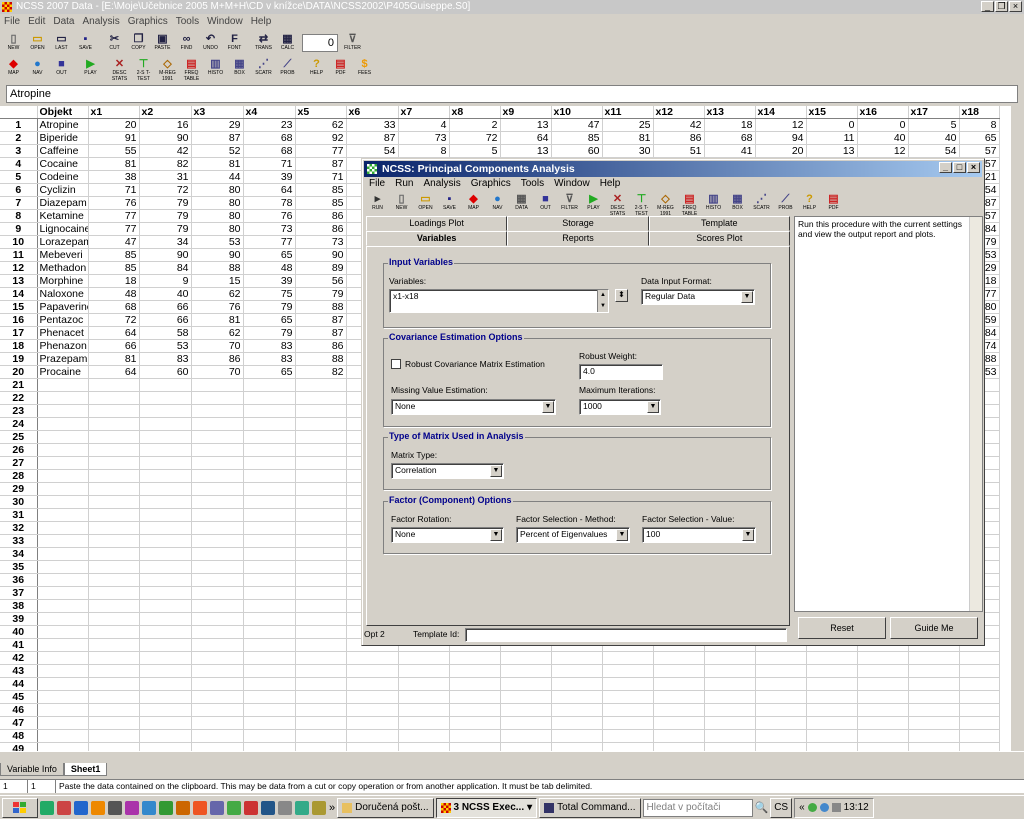  Describe the element at coordinates (628, 151) in the screenshot. I see `table-cell: 30` at that location.